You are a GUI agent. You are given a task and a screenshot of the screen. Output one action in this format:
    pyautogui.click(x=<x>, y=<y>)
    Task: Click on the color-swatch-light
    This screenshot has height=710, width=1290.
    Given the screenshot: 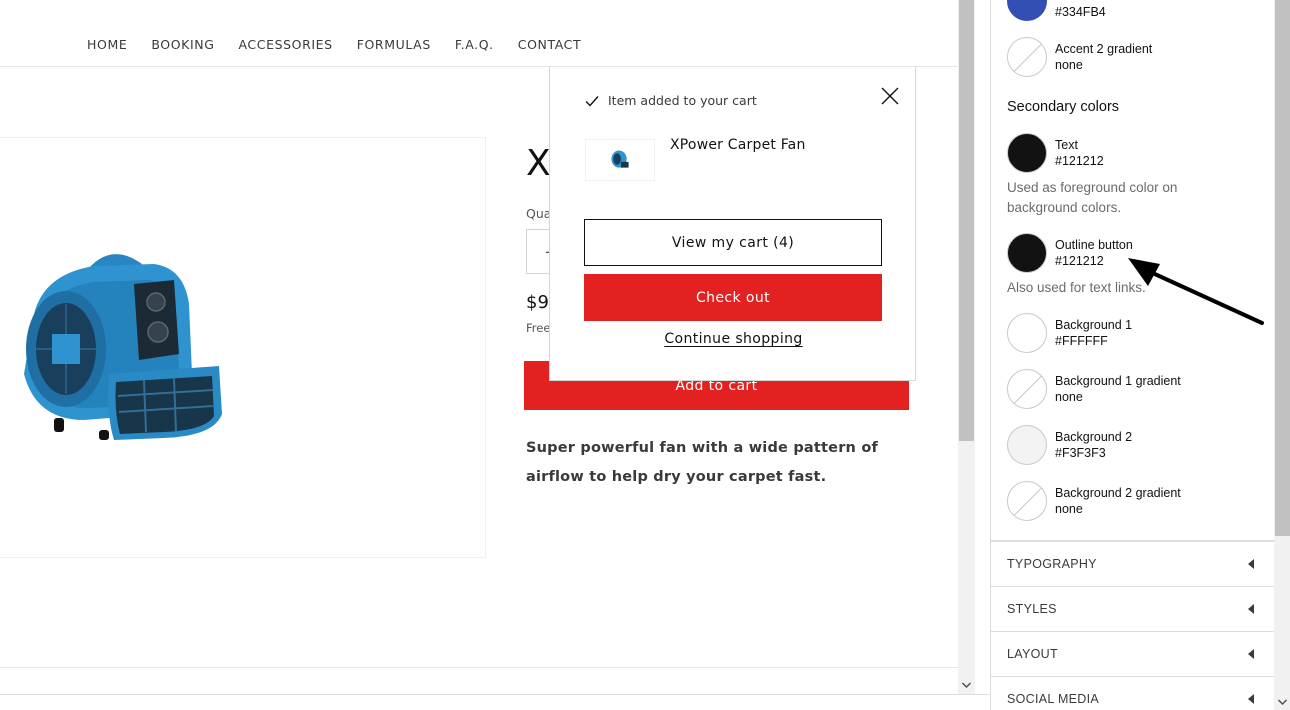 What is the action you would take?
    pyautogui.click(x=1027, y=445)
    